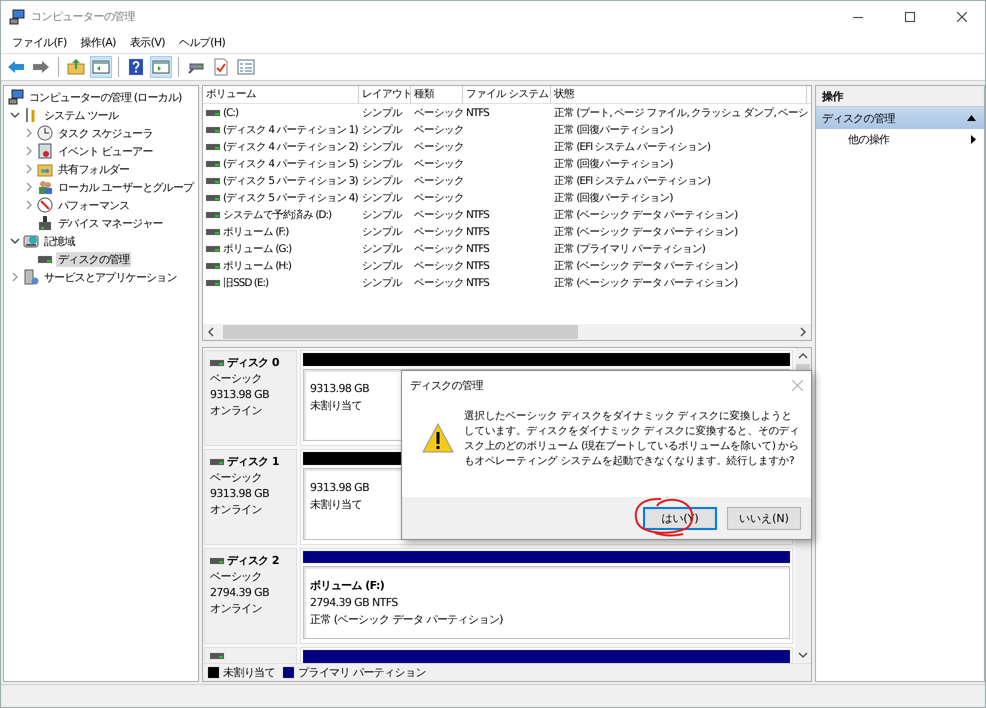  Describe the element at coordinates (253, 363) in the screenshot. I see `disk-name: ディスク 0` at that location.